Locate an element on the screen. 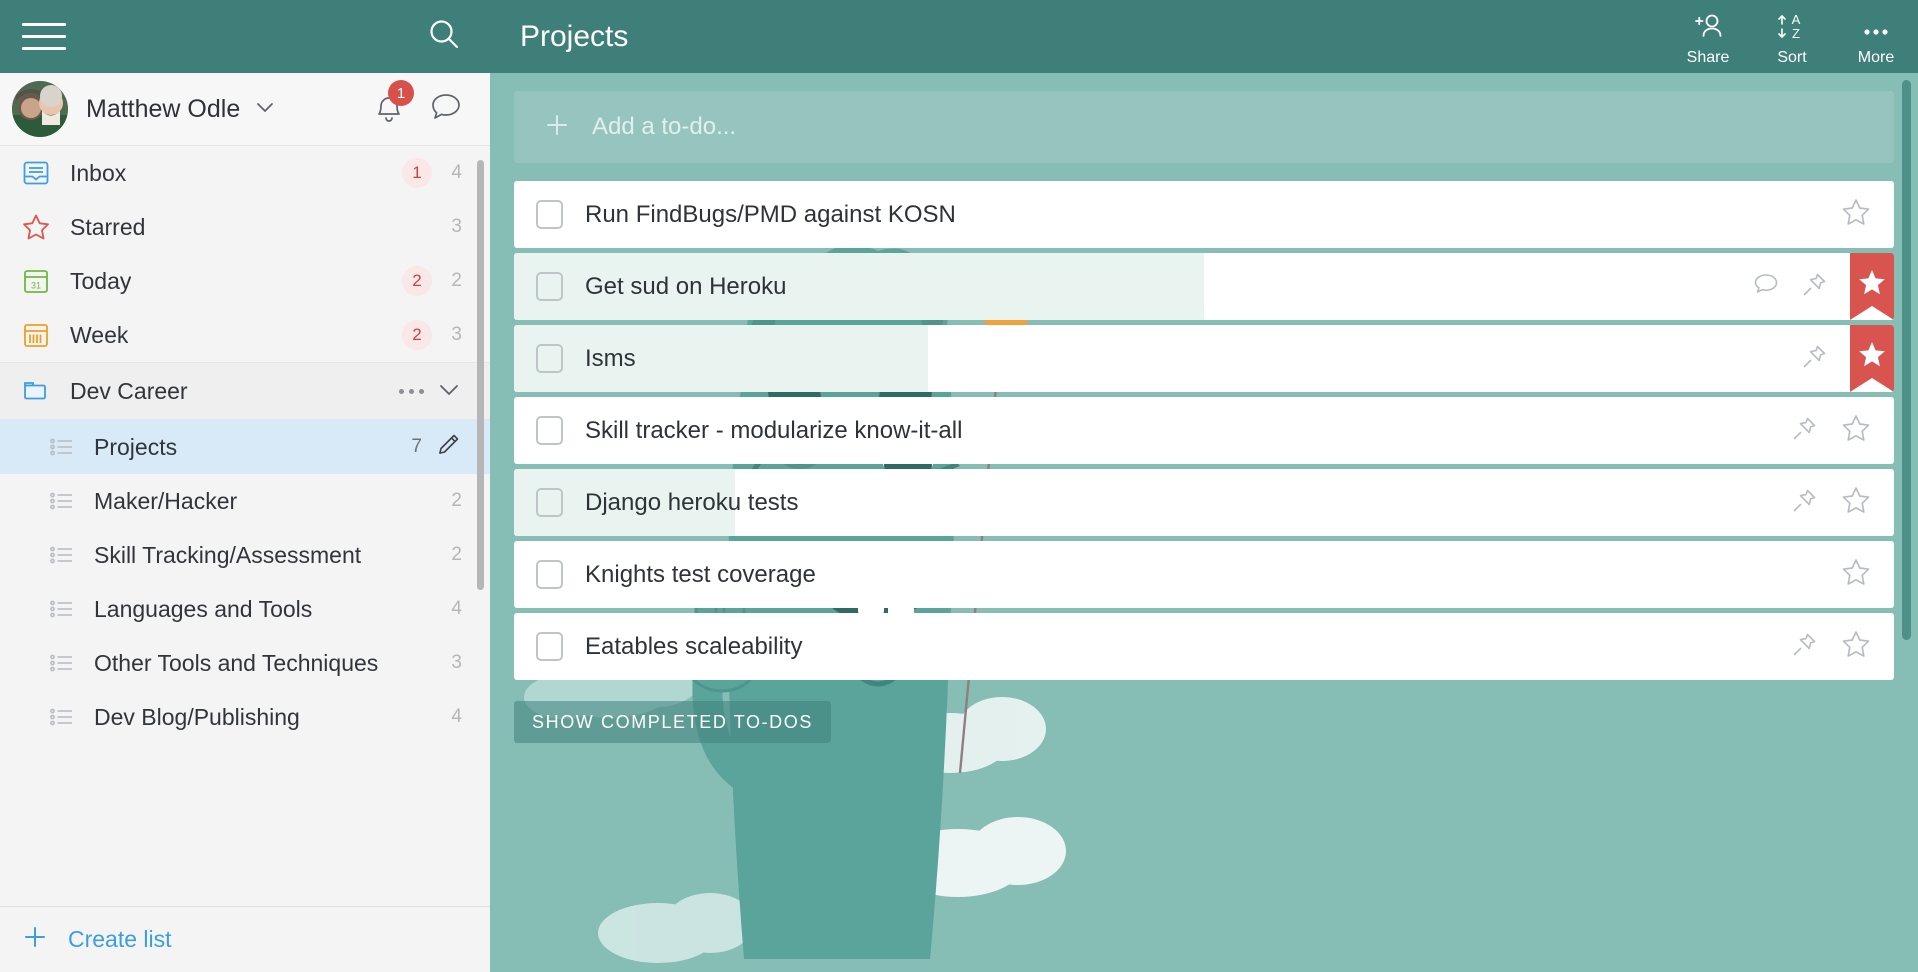  avatar is located at coordinates (40, 109).